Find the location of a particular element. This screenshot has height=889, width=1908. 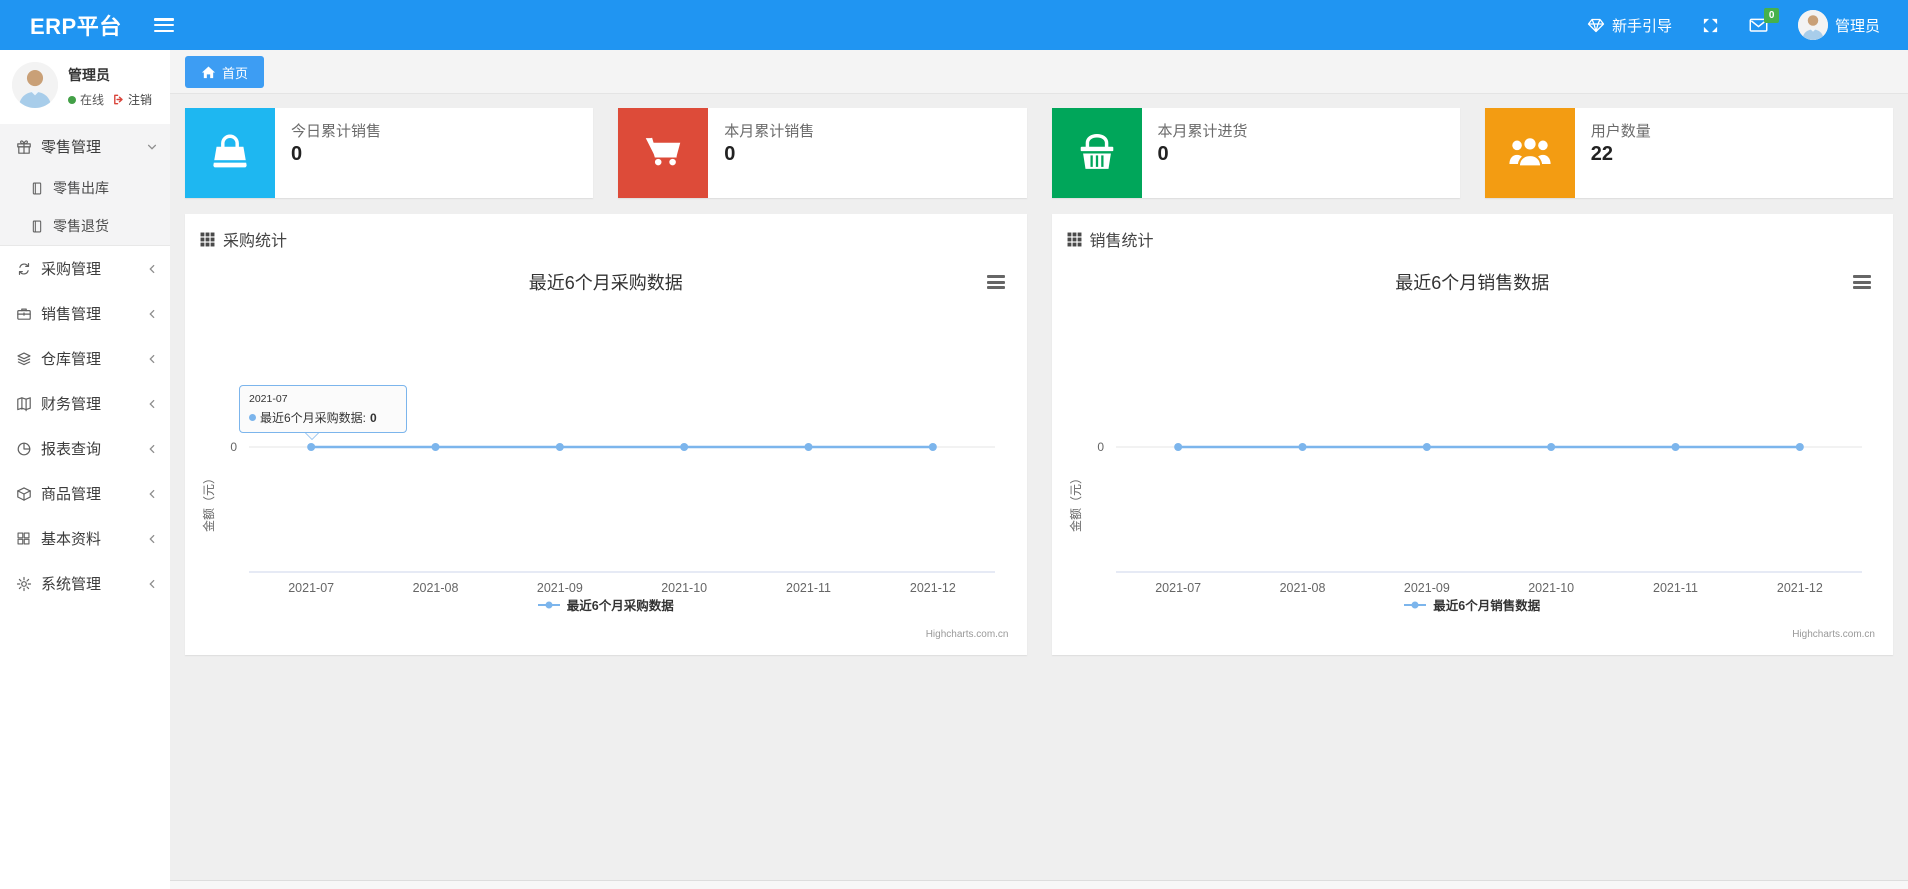

svg-text: 2021-09 is located at coordinates (1426, 588).